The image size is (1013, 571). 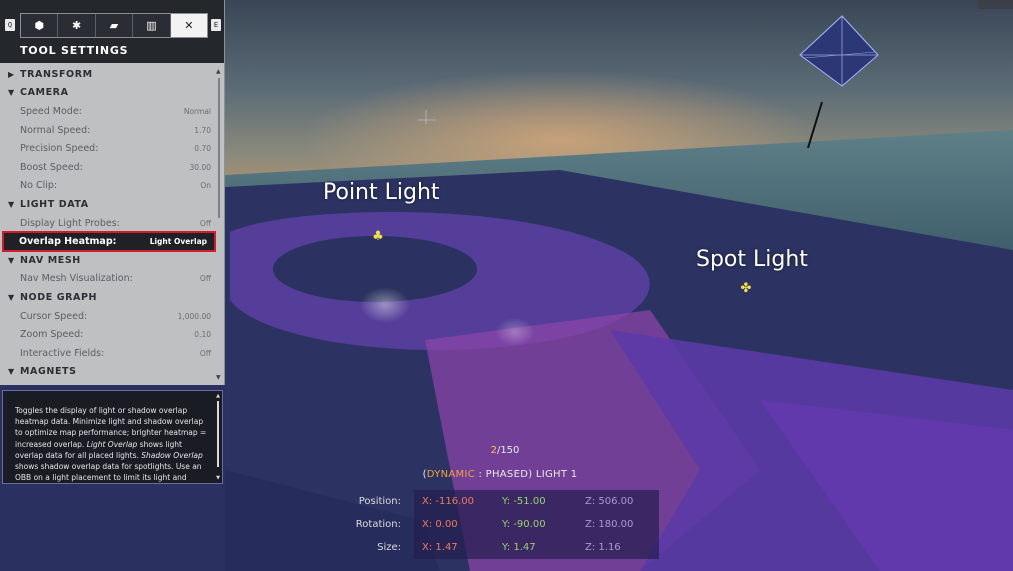 I want to click on panel-title: TOOL SETTINGS, so click(x=74, y=50).